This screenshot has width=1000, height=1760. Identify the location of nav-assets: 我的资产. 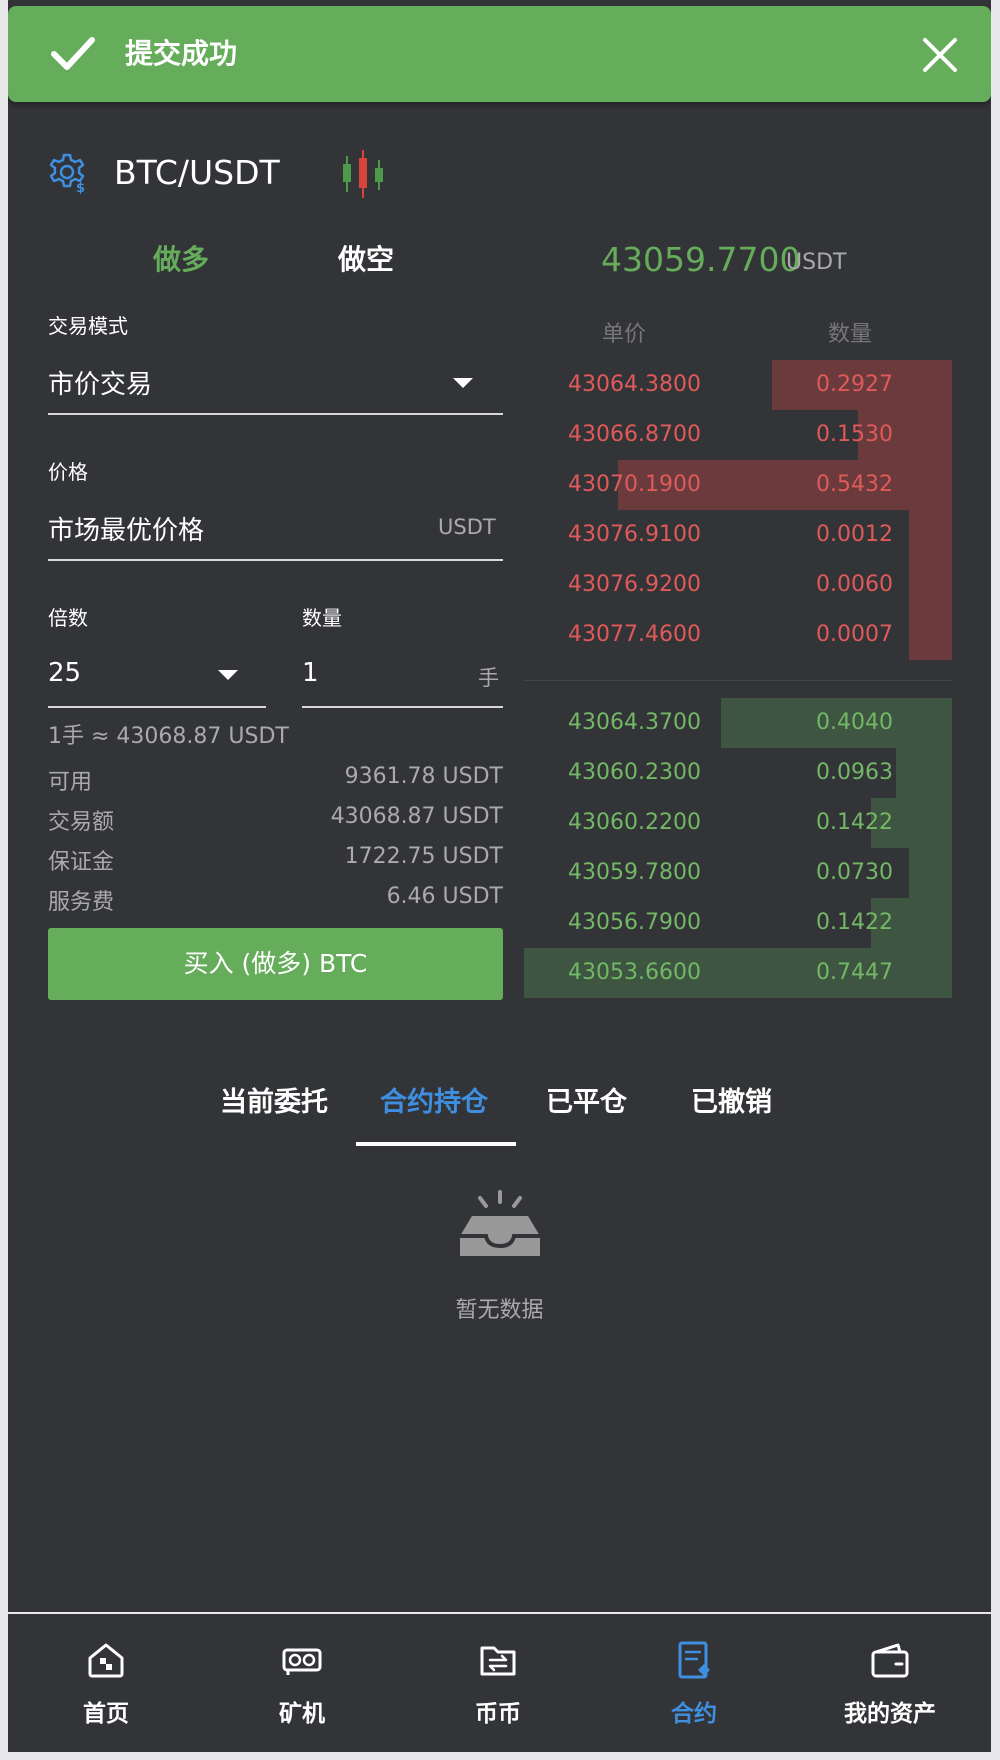
(890, 1684).